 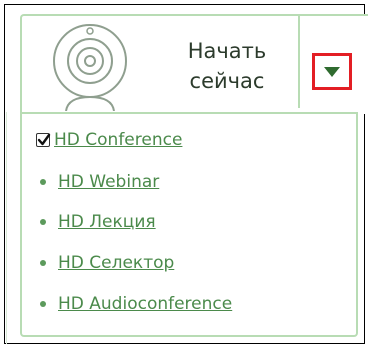 What do you see at coordinates (108, 182) in the screenshot?
I see `menu-item-link: HD Webinar` at bounding box center [108, 182].